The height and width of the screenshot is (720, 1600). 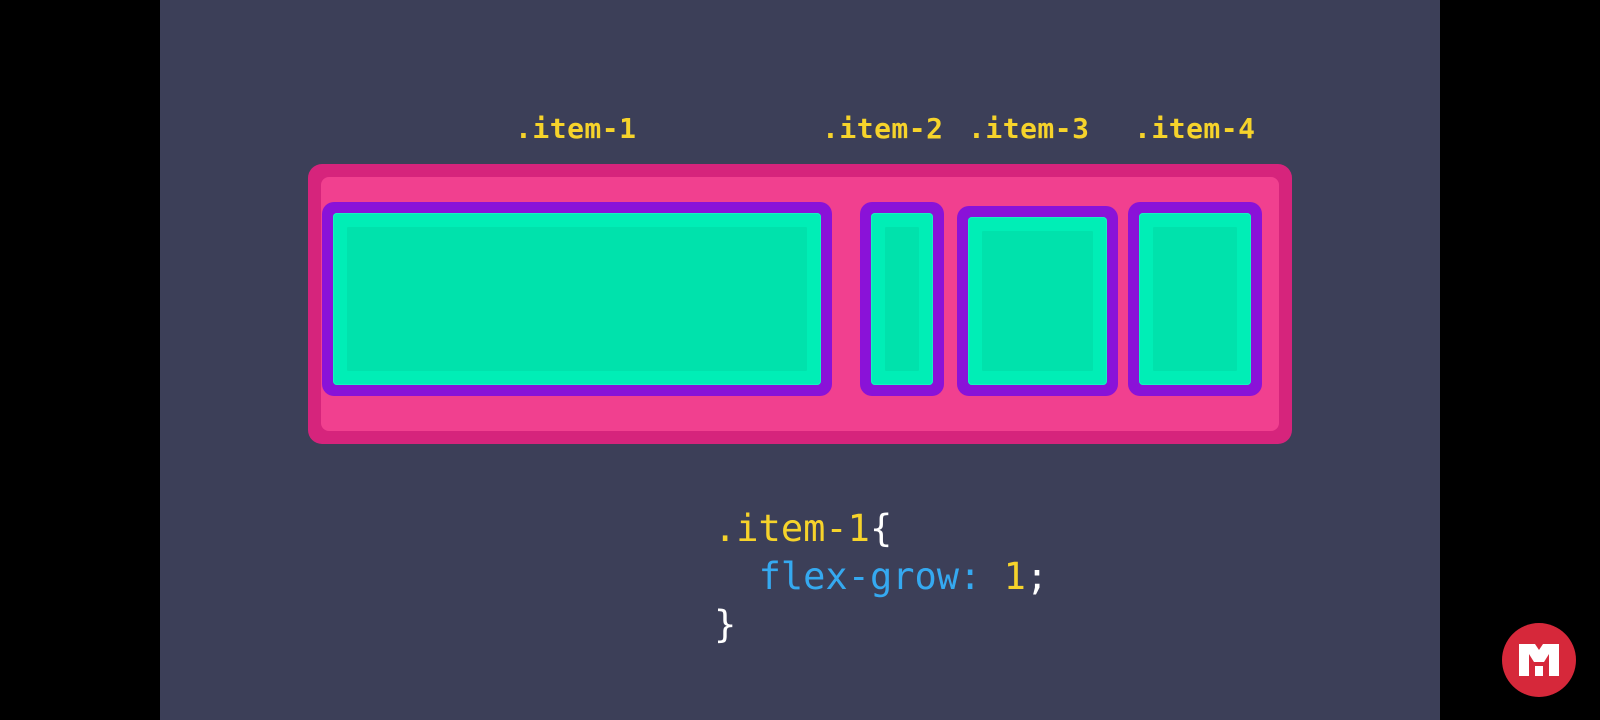 I want to click on flex-item-3-face, so click(x=1037, y=301).